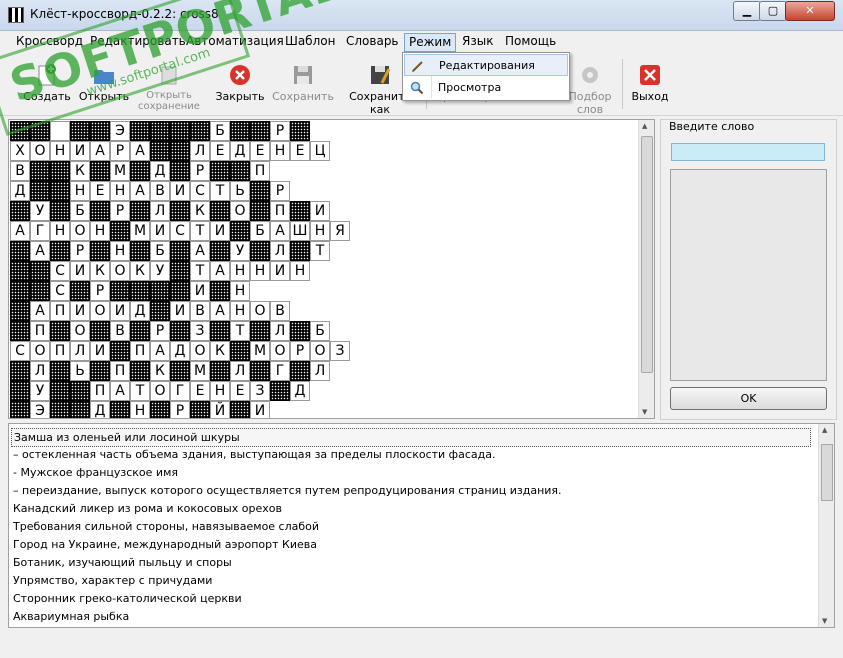 This screenshot has height=658, width=843. I want to click on crossword-cell: Ц, so click(320, 151).